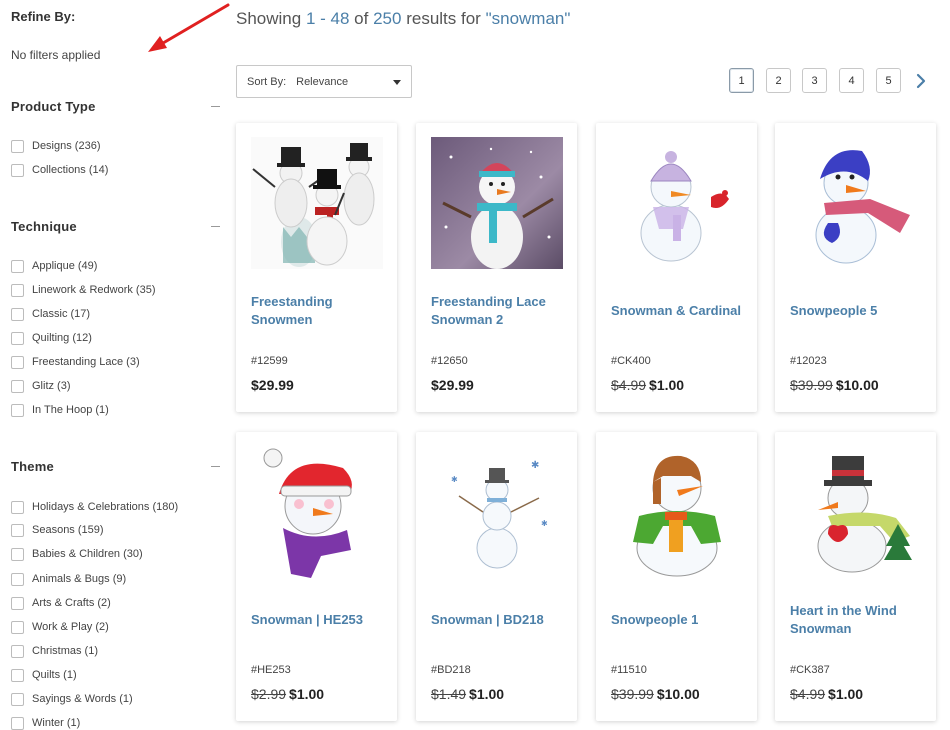  What do you see at coordinates (54, 651) in the screenshot?
I see `filter-option: Christmas (1)` at bounding box center [54, 651].